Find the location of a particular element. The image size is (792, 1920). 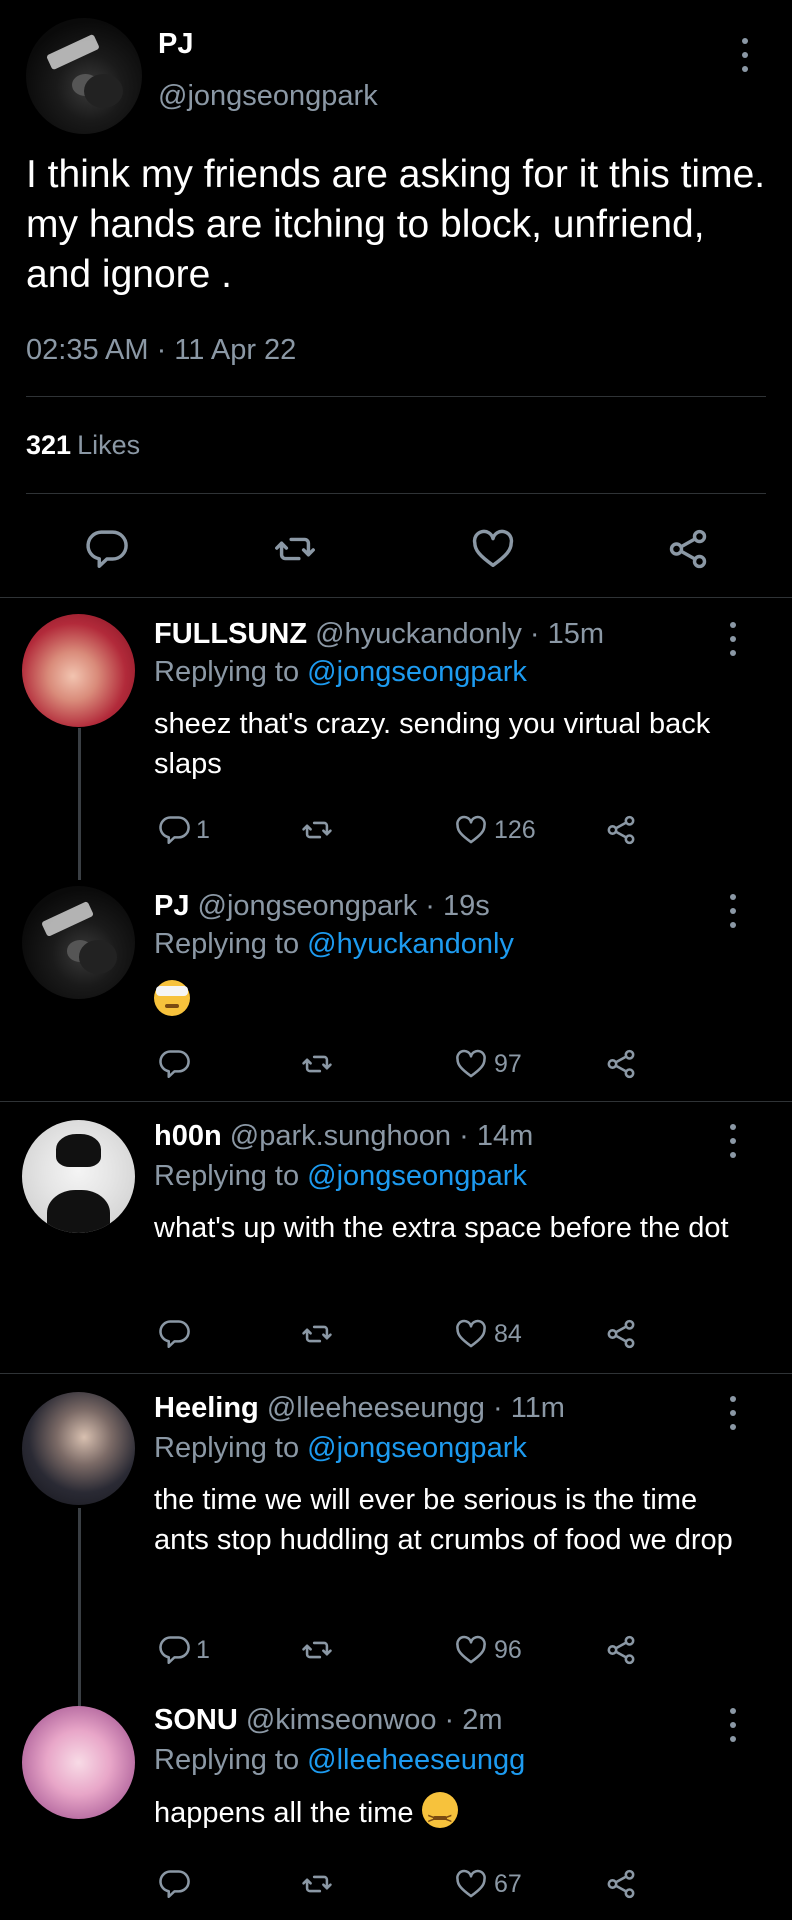

reply-header: SONU @kimseonwoo · 2m is located at coordinates (328, 1720).